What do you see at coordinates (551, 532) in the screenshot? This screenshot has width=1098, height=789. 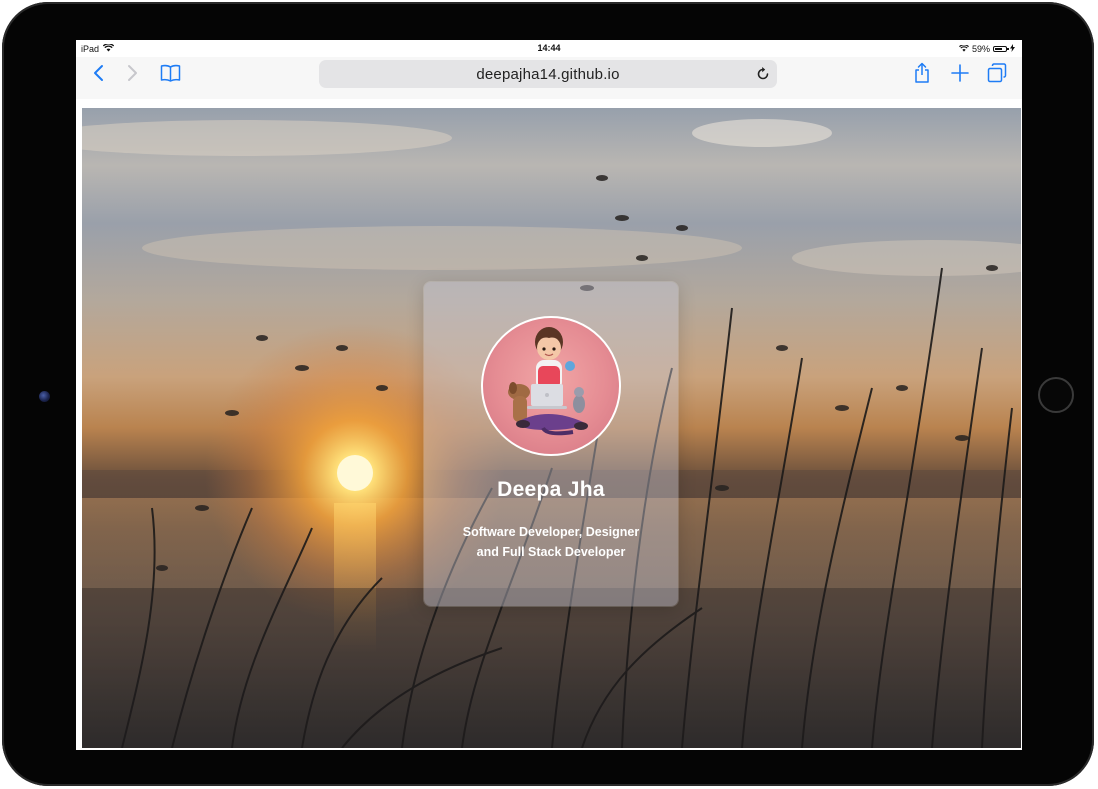 I see `profile-role-line-1: Software Developer, Designer` at bounding box center [551, 532].